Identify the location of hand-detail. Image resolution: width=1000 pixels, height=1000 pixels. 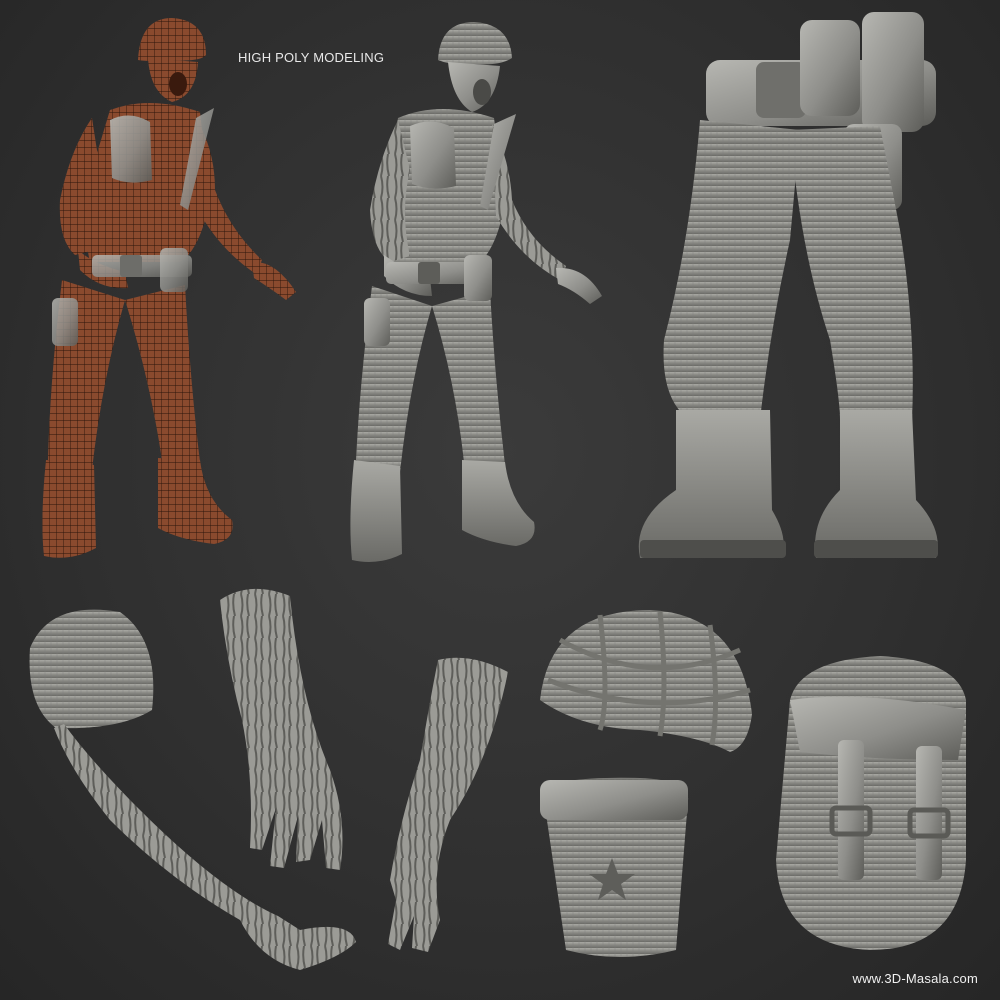
(281, 729).